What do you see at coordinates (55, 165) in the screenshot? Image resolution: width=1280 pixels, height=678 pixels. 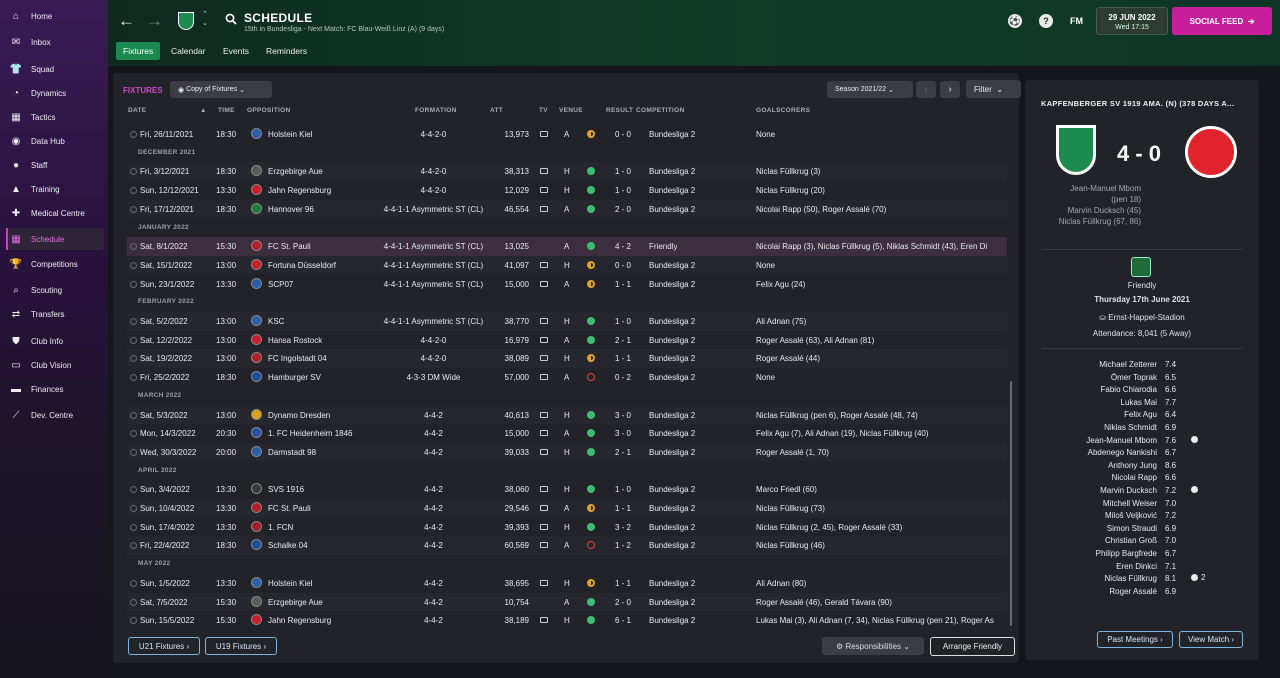 I see `sidebar-item-staff: ● Staff` at bounding box center [55, 165].